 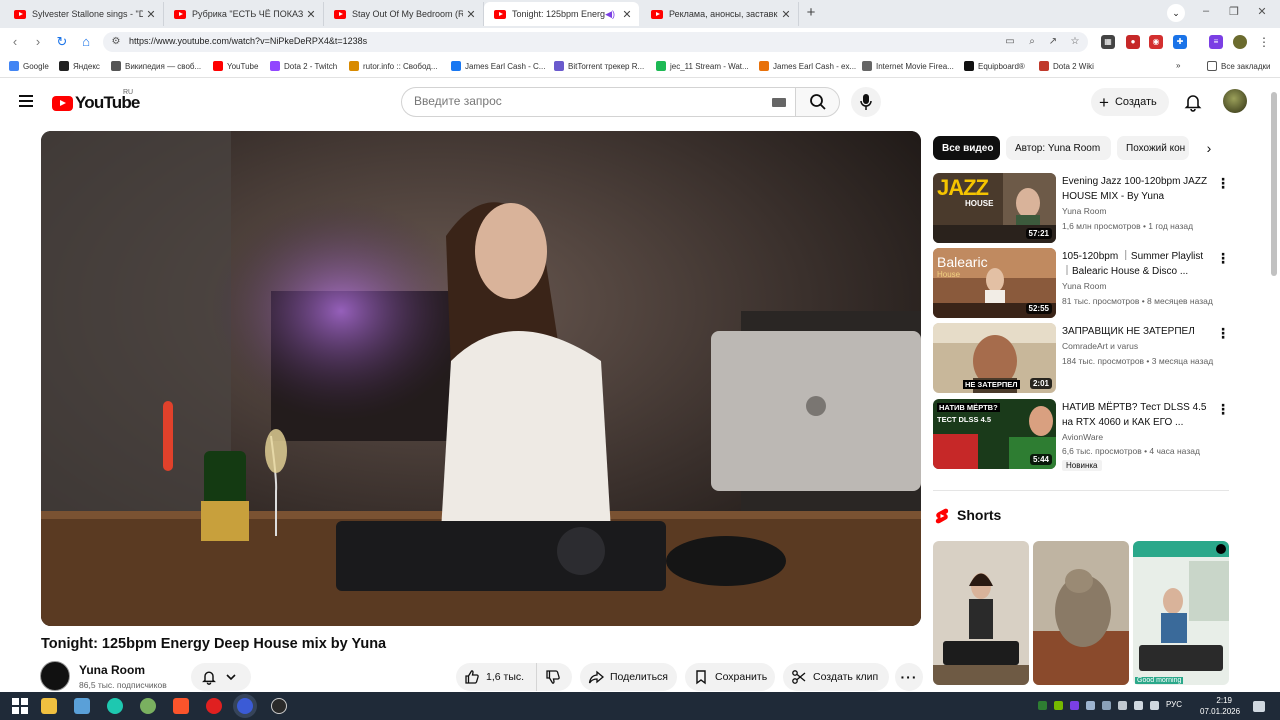 I want to click on voice-search-button, so click(x=866, y=102).